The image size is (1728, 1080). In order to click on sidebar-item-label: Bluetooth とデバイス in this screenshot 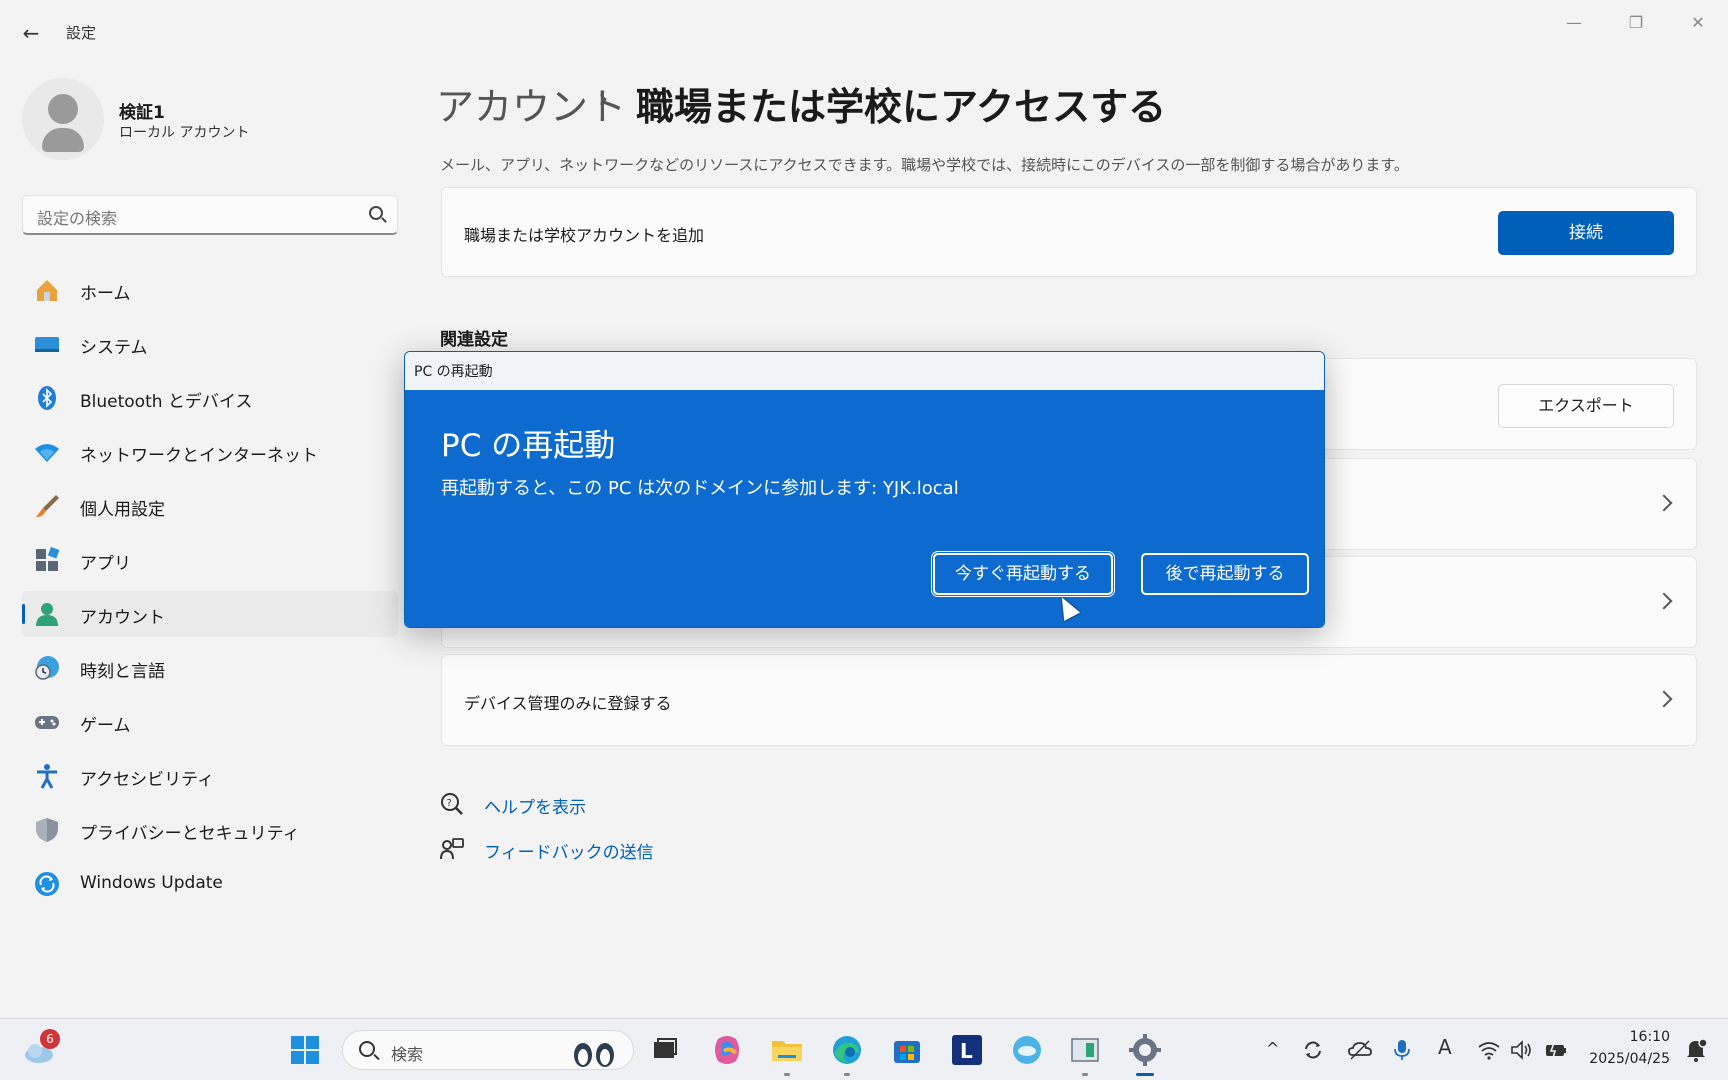, I will do `click(166, 402)`.